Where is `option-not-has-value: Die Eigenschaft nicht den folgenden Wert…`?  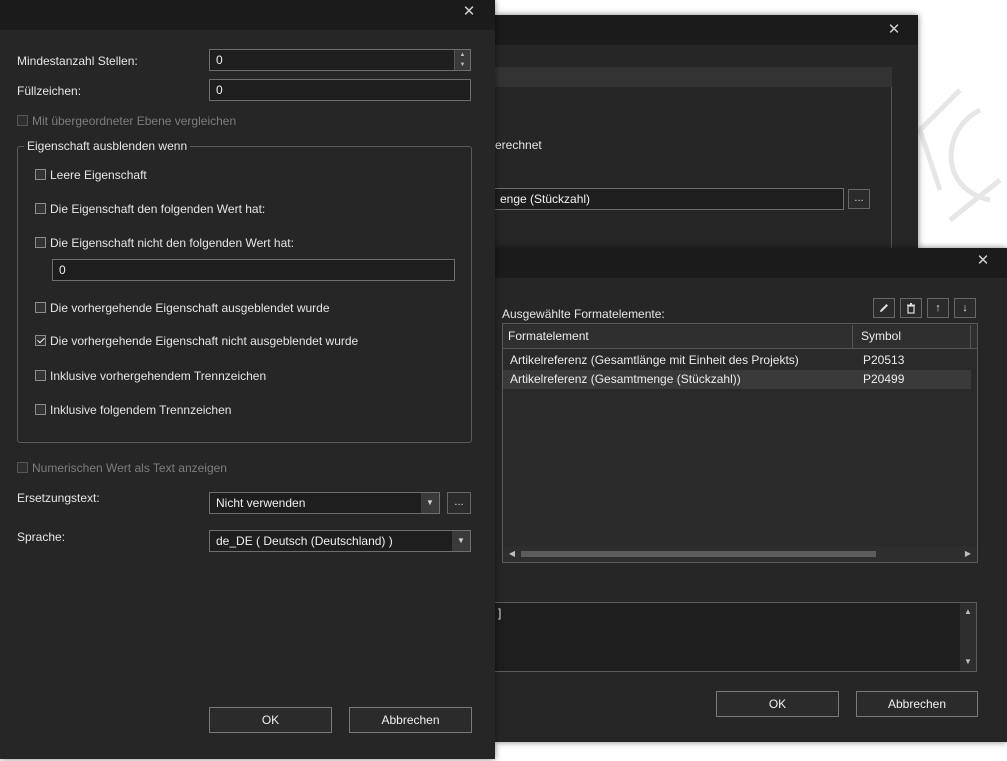
option-not-has-value: Die Eigenschaft nicht den folgenden Wert… is located at coordinates (235, 243).